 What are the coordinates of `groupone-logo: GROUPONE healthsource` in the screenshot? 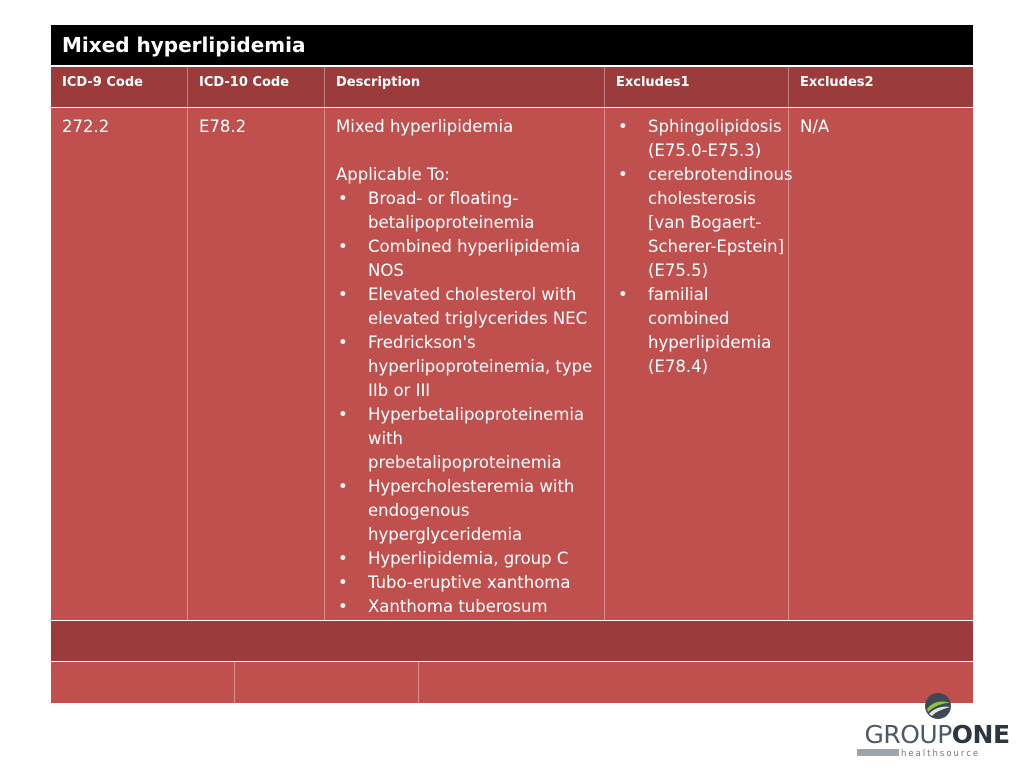 It's located at (937, 727).